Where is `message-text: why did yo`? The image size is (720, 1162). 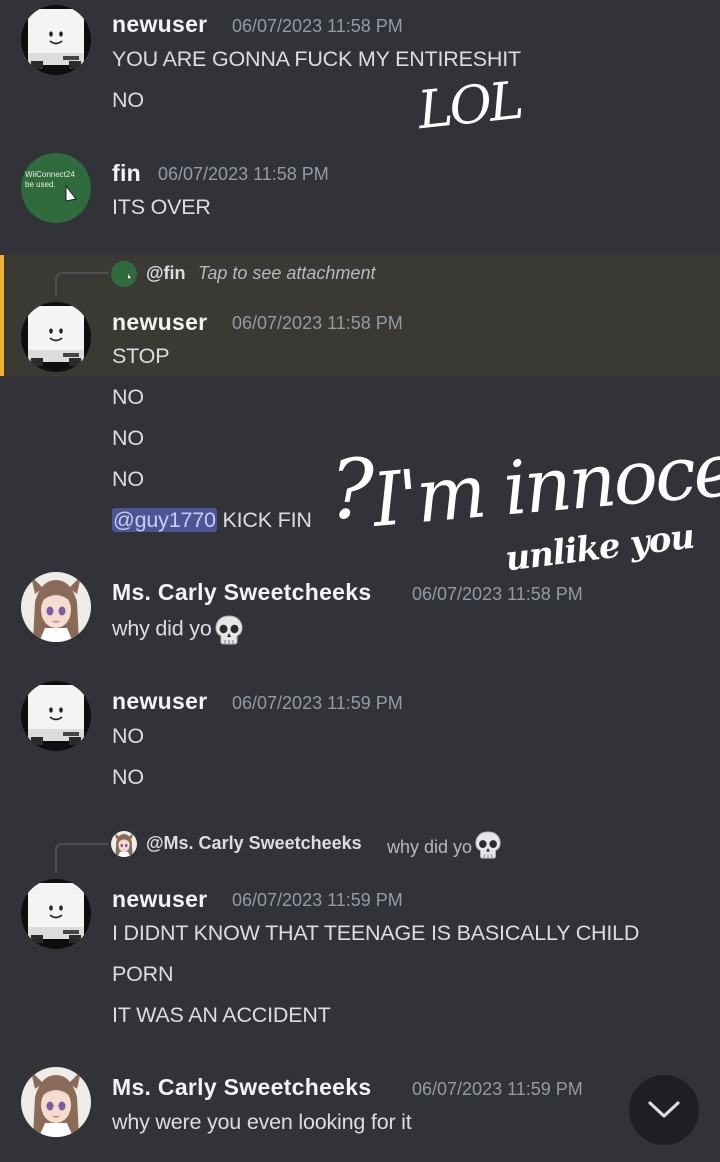 message-text: why did yo is located at coordinates (178, 630).